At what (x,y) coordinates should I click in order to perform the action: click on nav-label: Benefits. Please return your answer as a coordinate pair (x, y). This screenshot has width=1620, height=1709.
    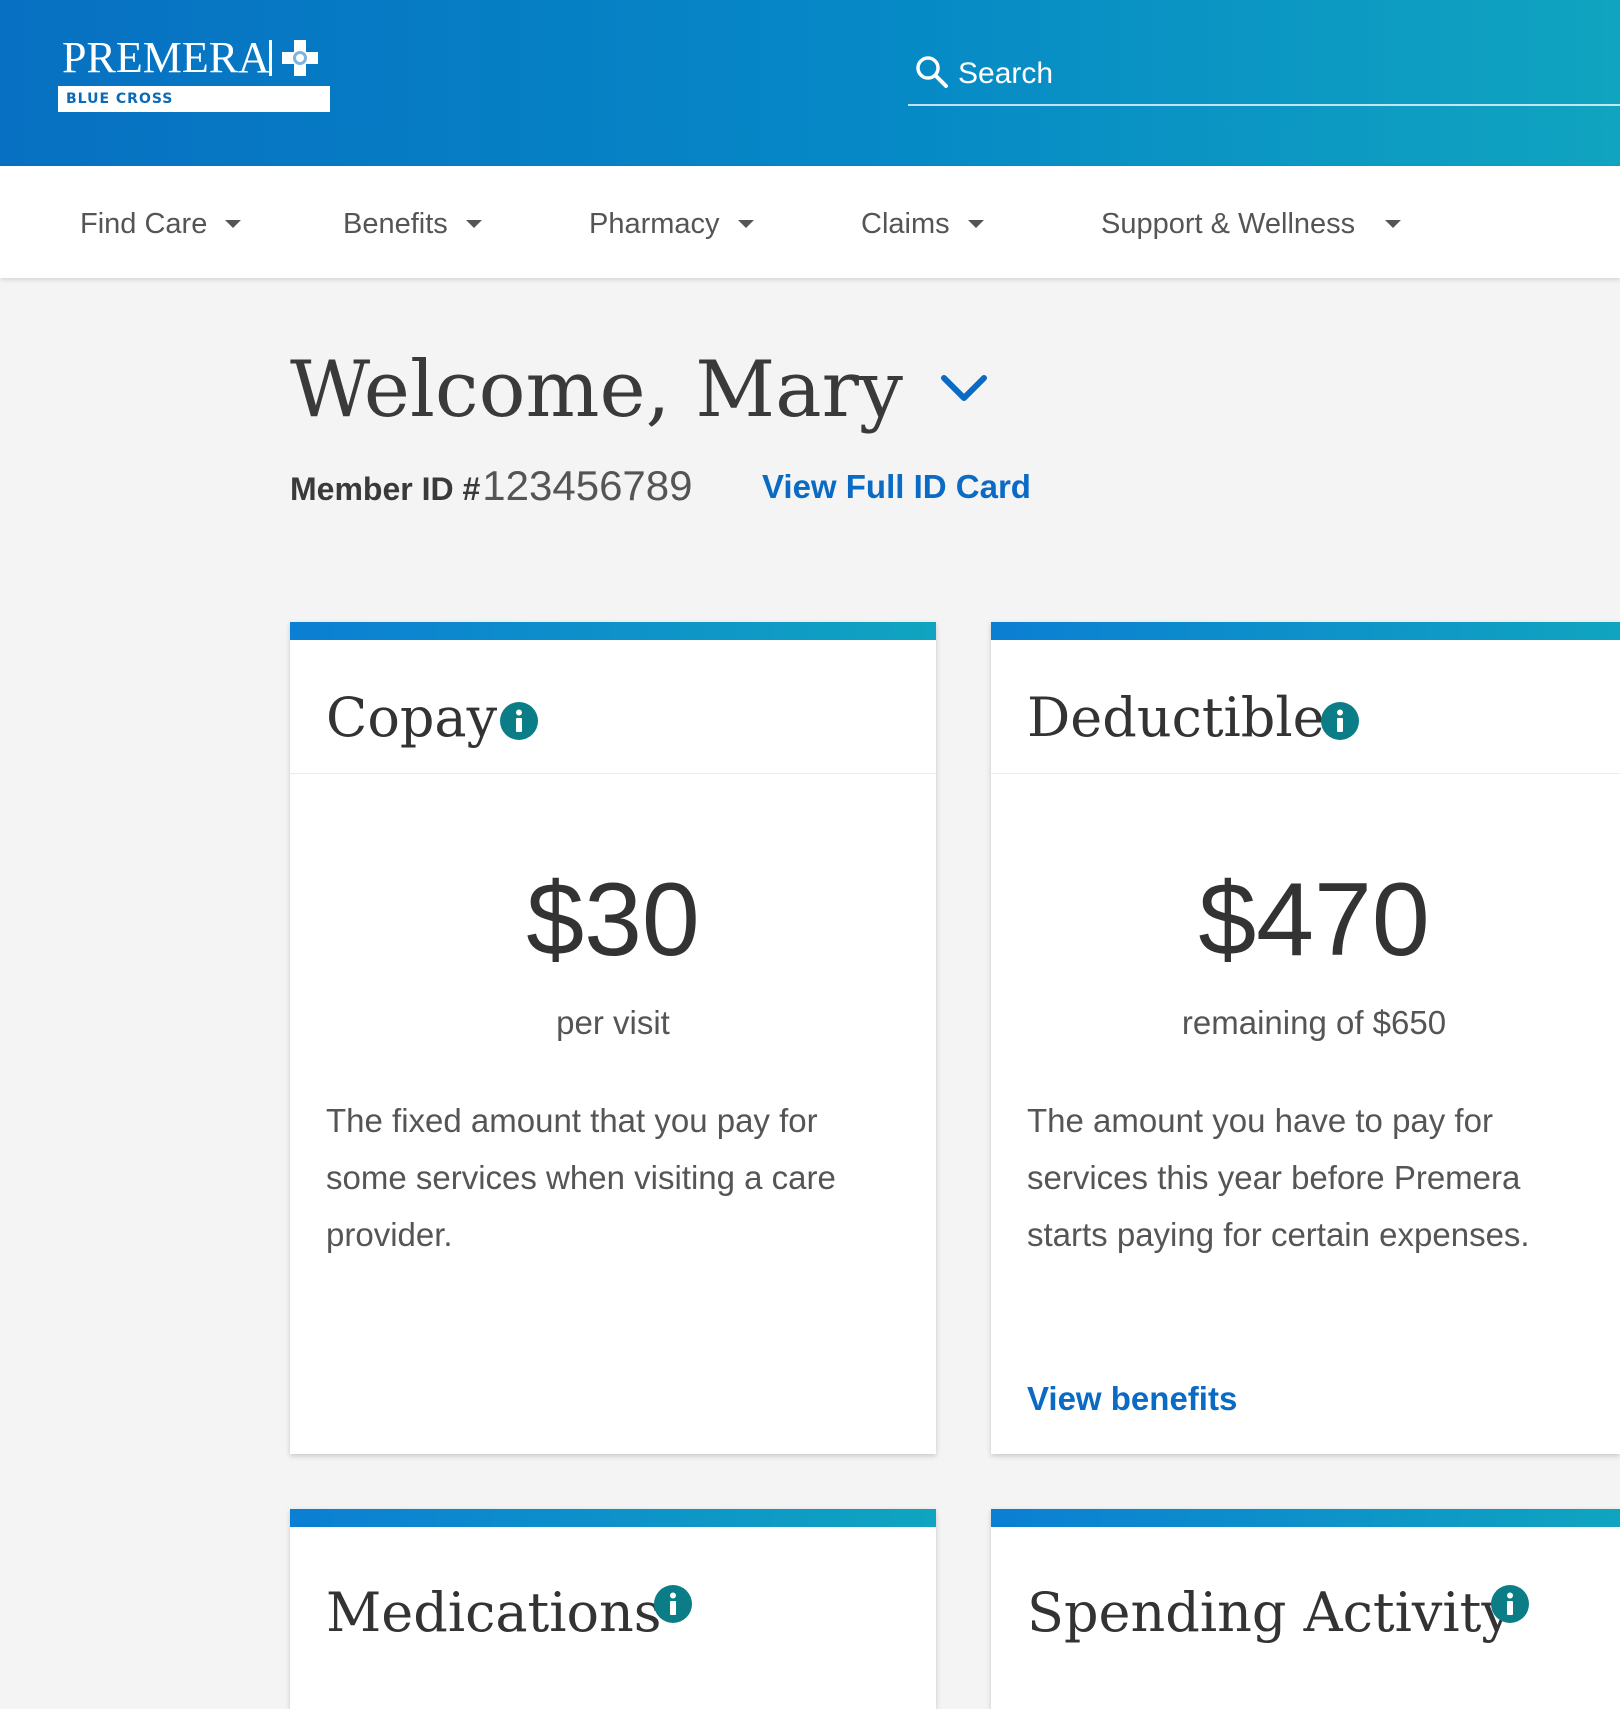
    Looking at the image, I should click on (395, 223).